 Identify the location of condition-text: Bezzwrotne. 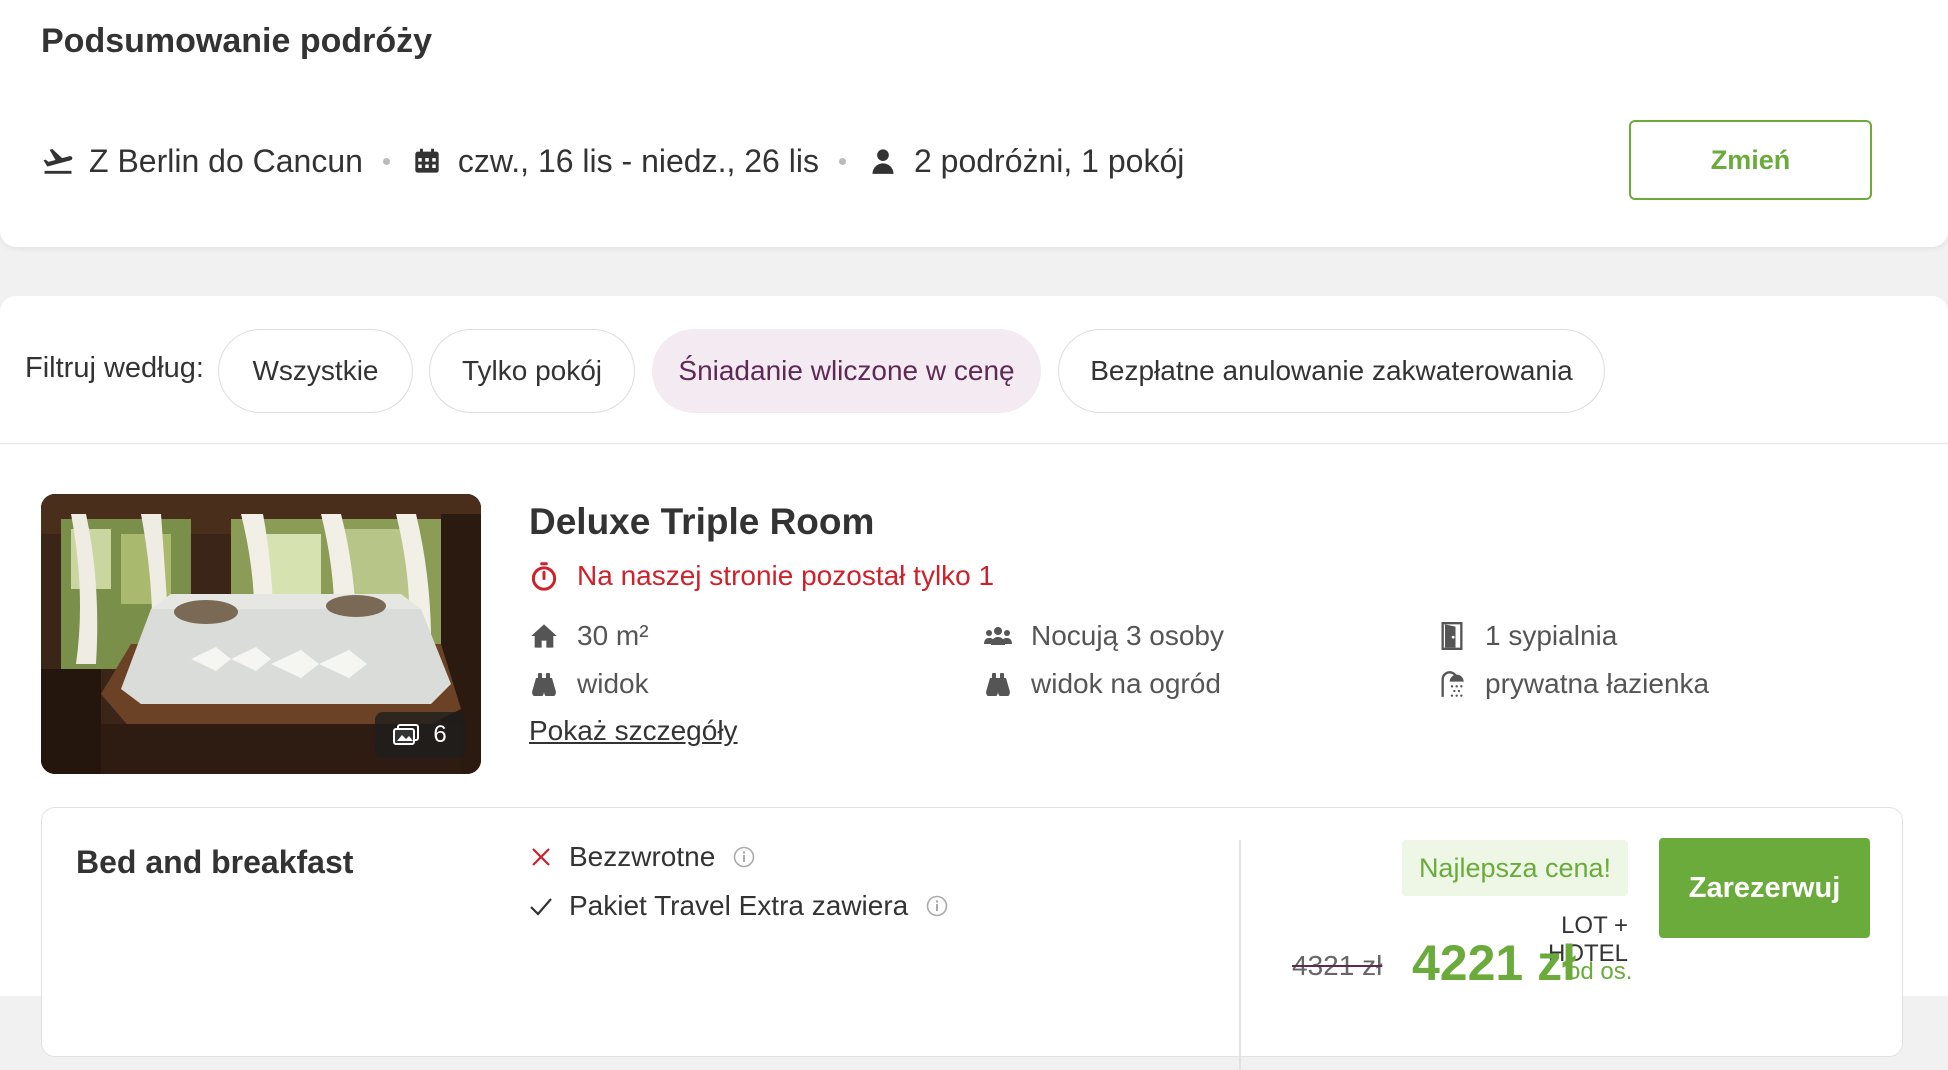
(642, 856).